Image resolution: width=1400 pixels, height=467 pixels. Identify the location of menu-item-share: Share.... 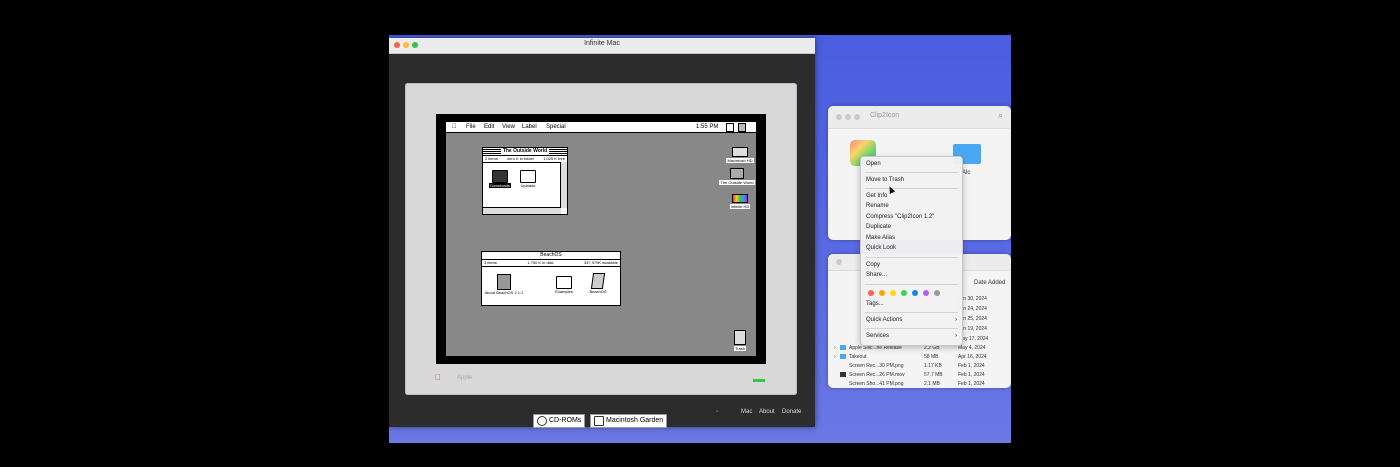
(876, 275).